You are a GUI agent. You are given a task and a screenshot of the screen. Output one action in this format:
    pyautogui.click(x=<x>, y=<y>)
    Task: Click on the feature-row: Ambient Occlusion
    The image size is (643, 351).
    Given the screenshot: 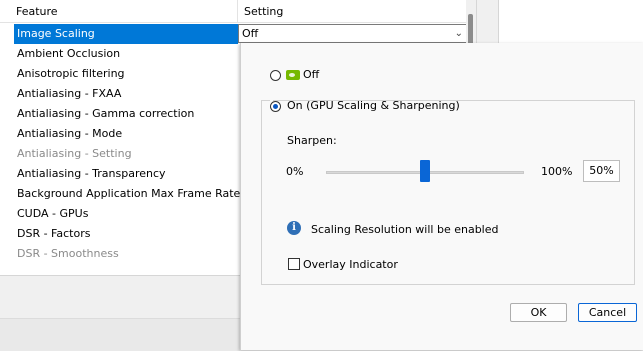 What is the action you would take?
    pyautogui.click(x=126, y=54)
    